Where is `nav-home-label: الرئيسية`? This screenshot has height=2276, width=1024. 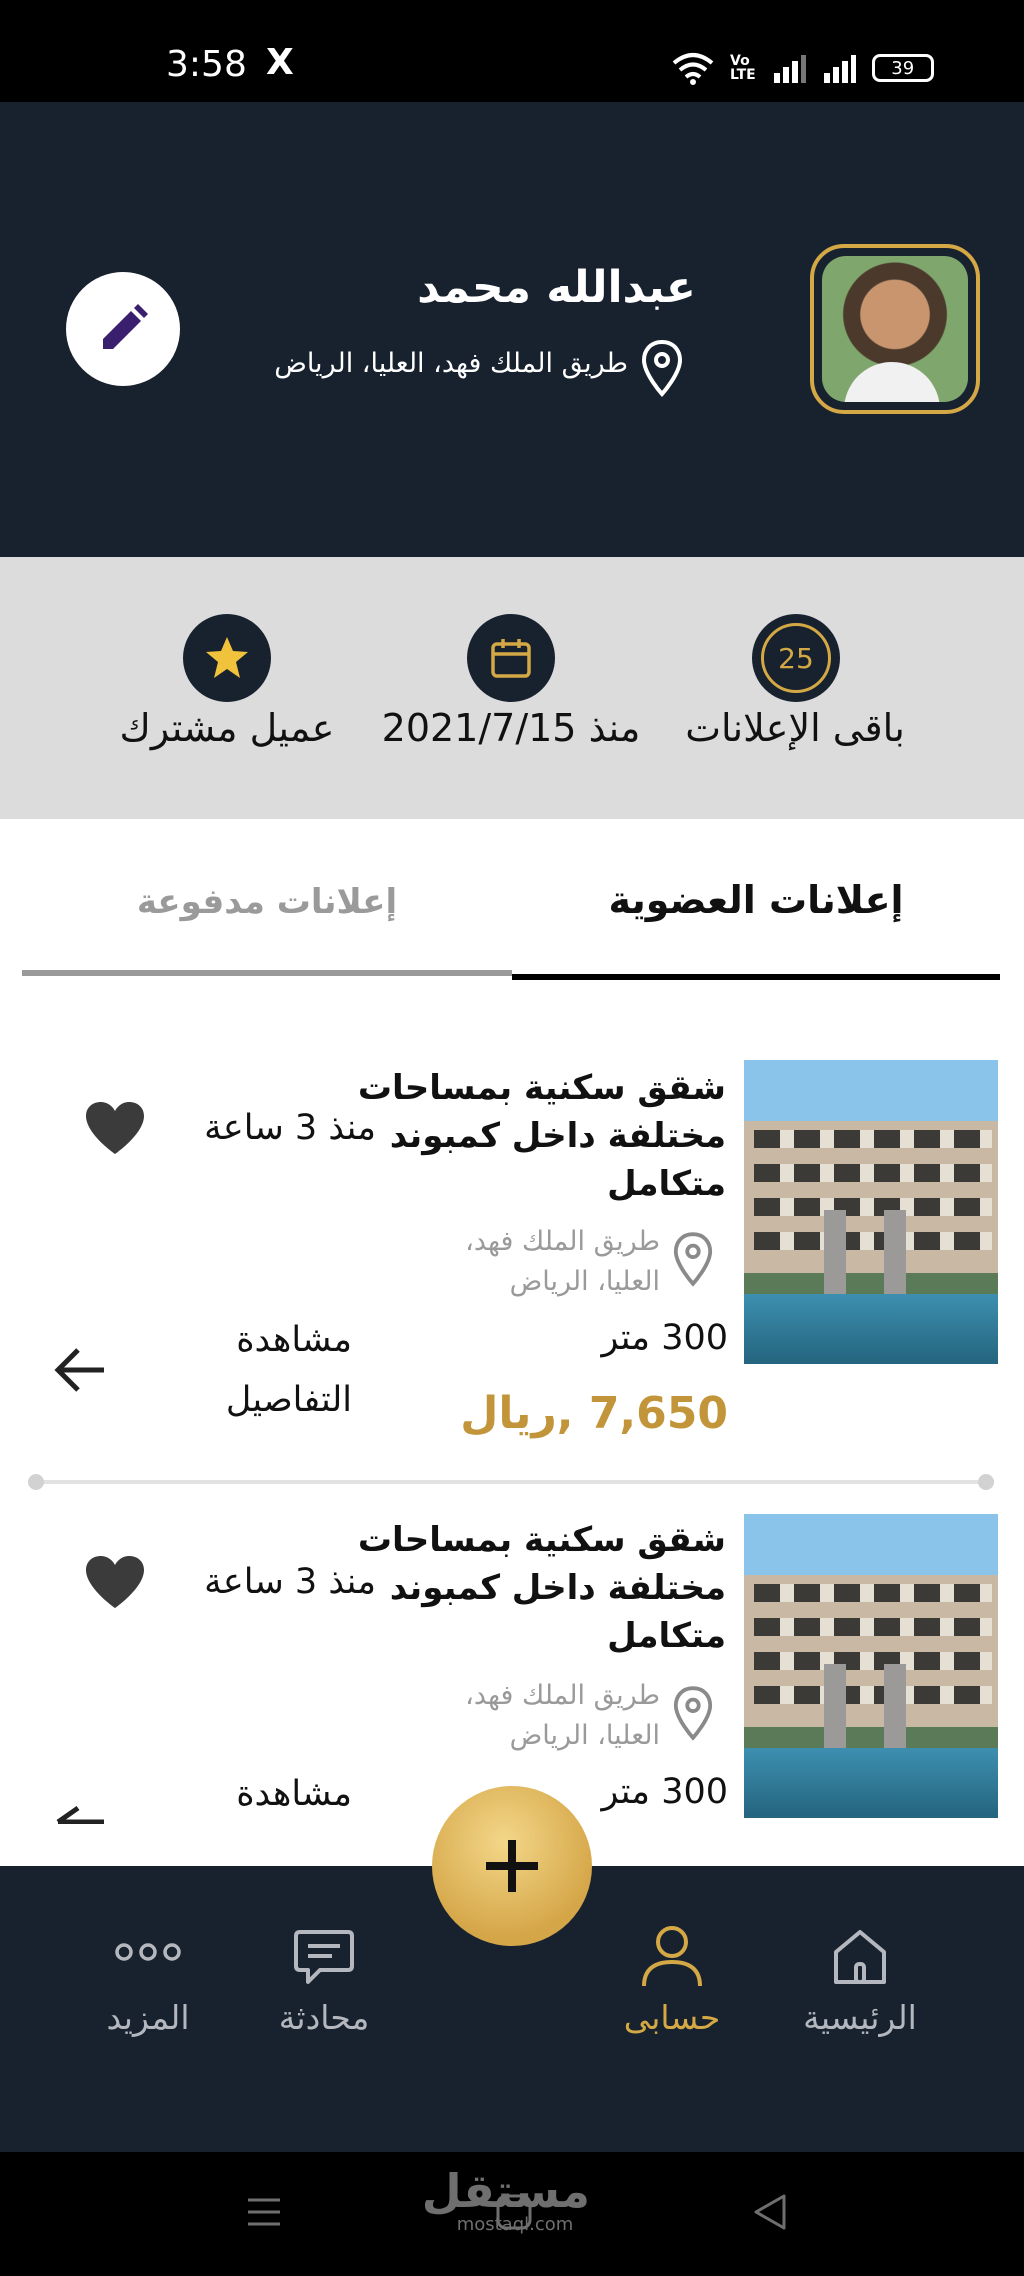 nav-home-label: الرئيسية is located at coordinates (860, 2017).